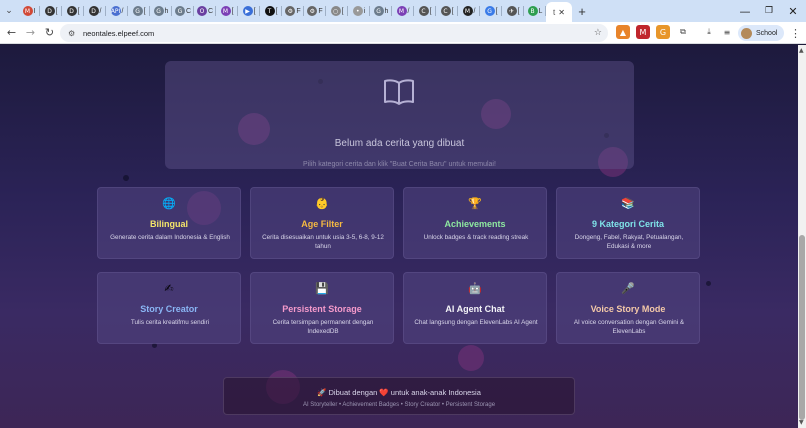  What do you see at coordinates (73, 11) in the screenshot?
I see `tab-2: D[` at bounding box center [73, 11].